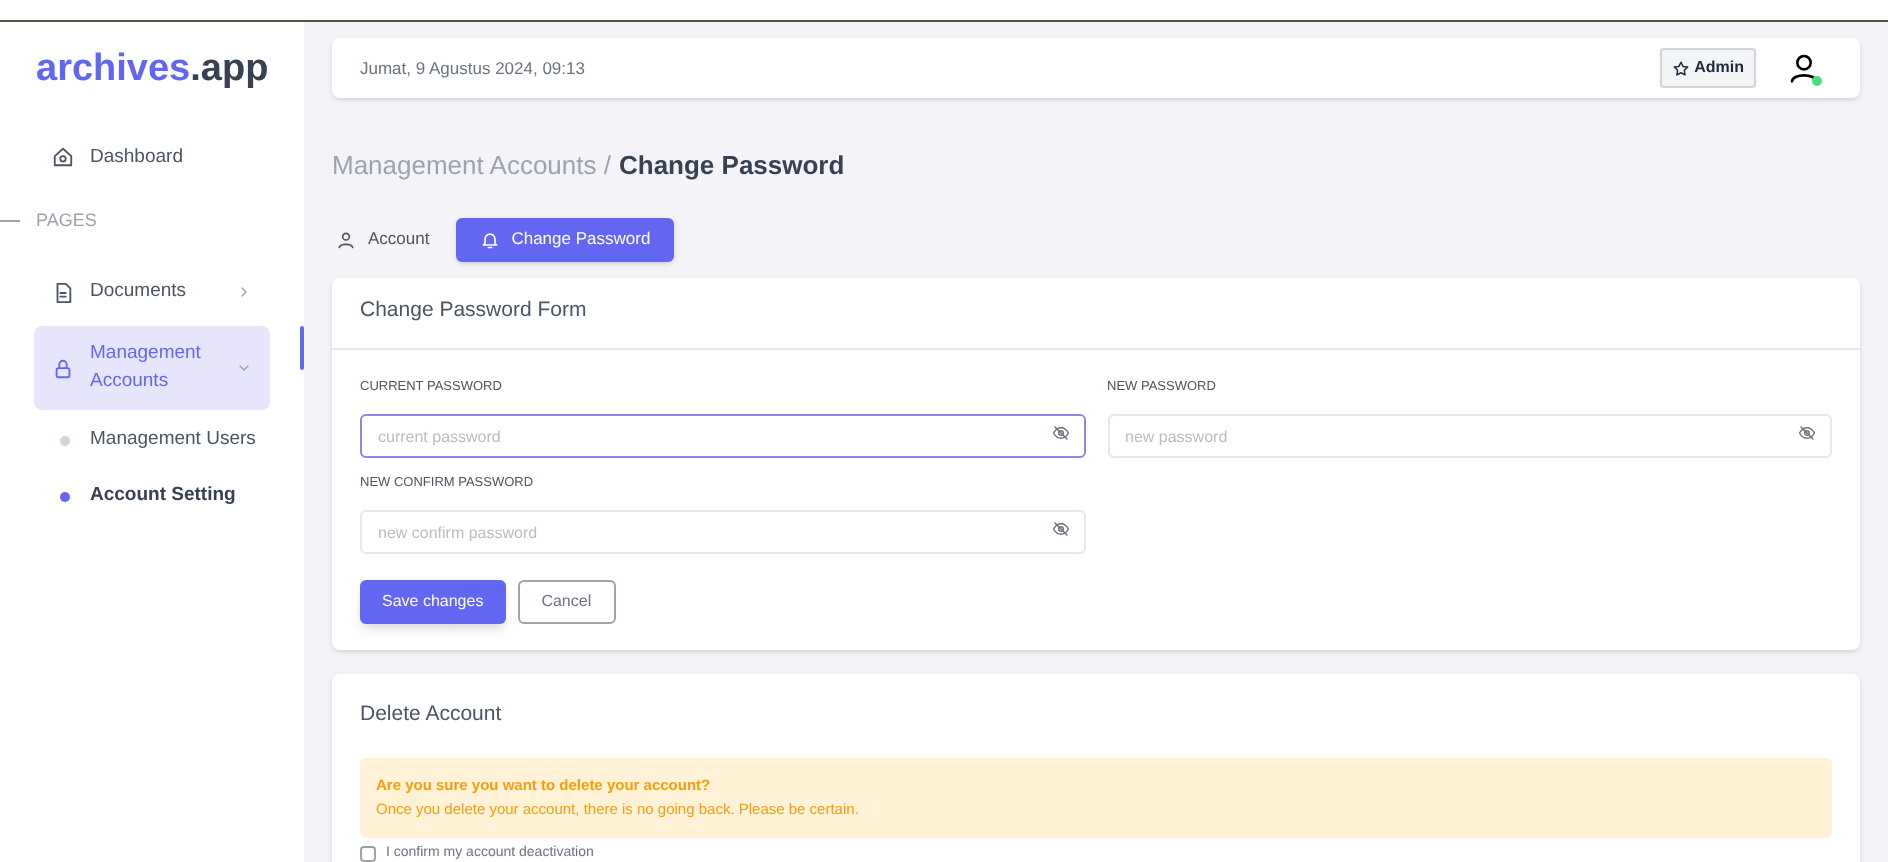 The image size is (1888, 862). Describe the element at coordinates (152, 157) in the screenshot. I see `sidebar-item: Dashboard` at that location.